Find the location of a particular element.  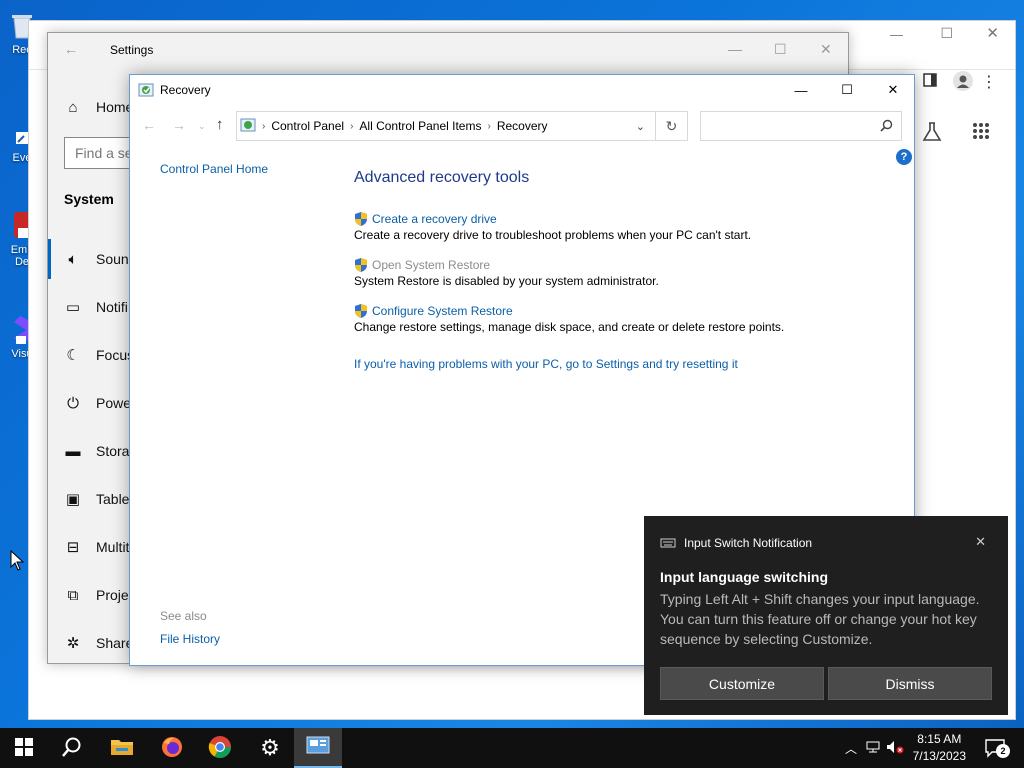

projecting-icon: ⧉ is located at coordinates (73, 595).